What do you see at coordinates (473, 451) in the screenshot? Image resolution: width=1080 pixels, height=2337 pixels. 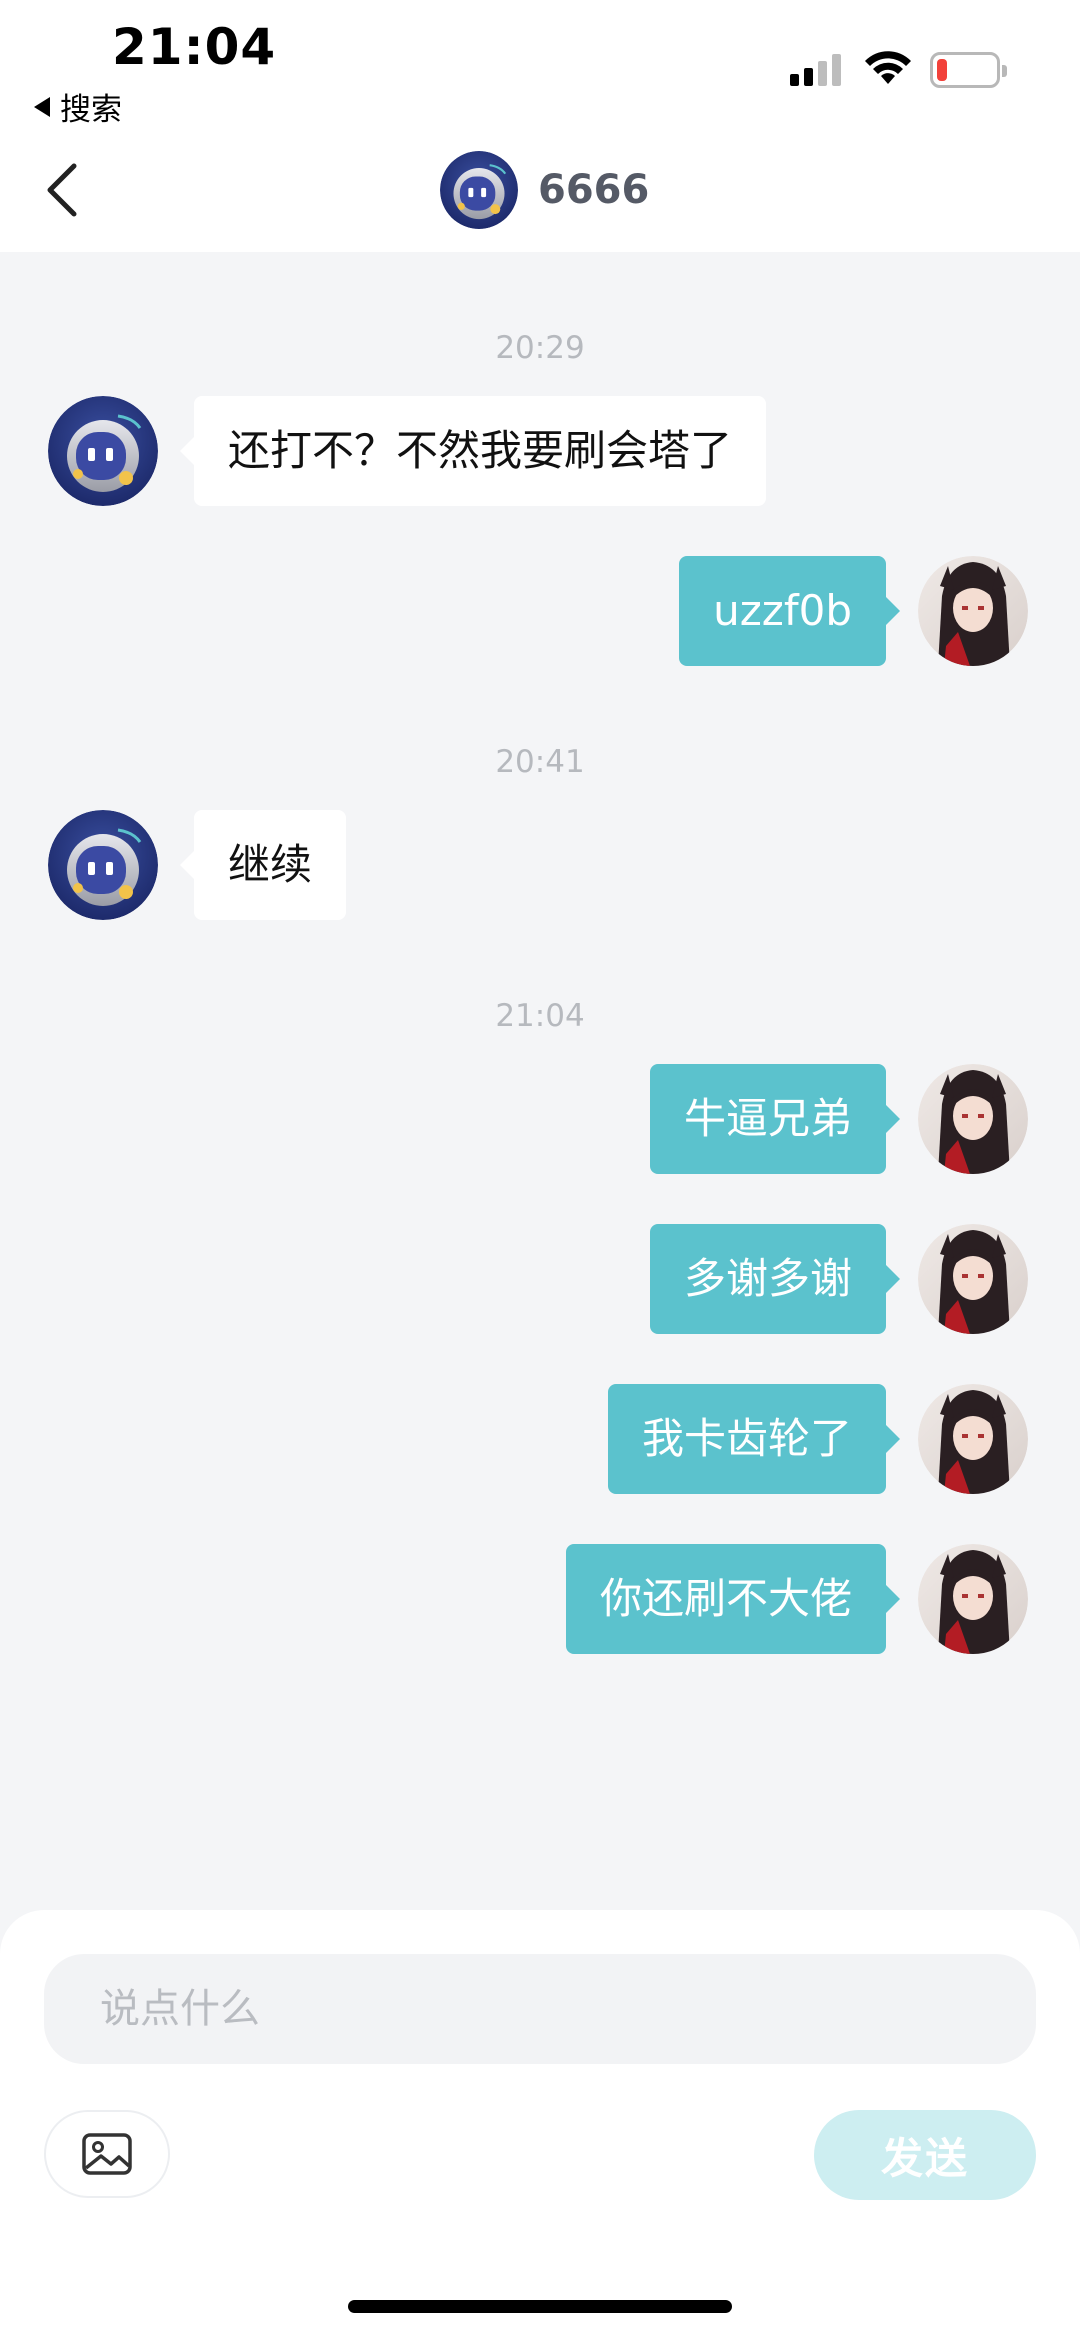 I see `message-bubble-incoming: 还打不？不然我要刷会塔了` at bounding box center [473, 451].